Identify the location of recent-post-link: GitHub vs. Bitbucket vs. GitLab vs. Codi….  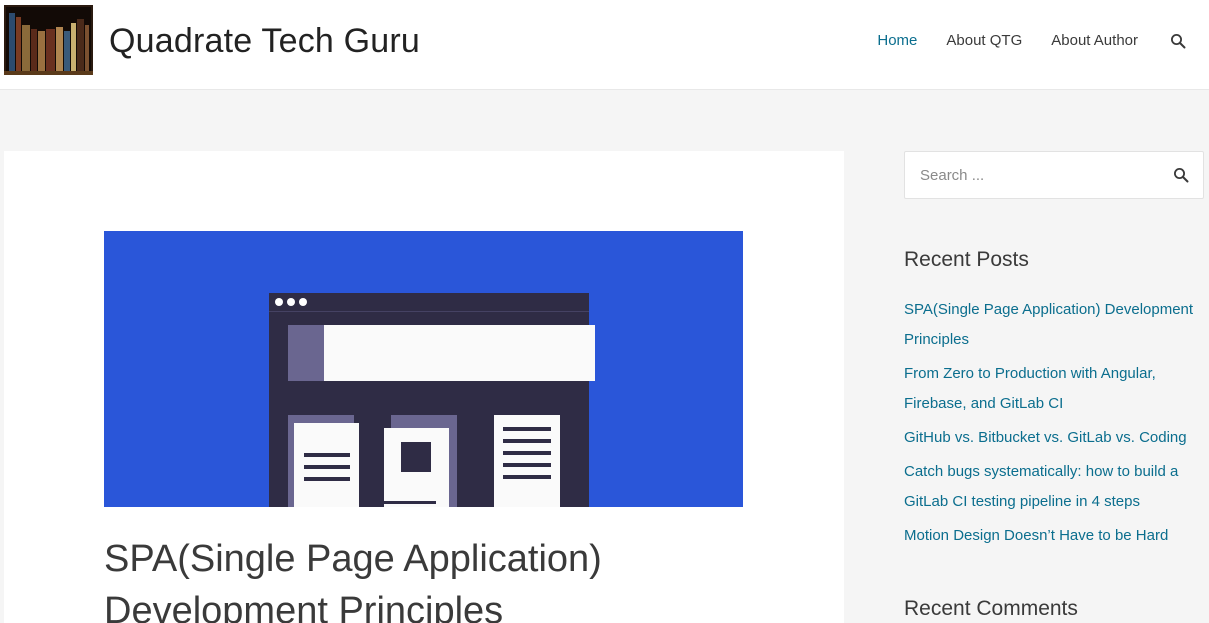
(1045, 437).